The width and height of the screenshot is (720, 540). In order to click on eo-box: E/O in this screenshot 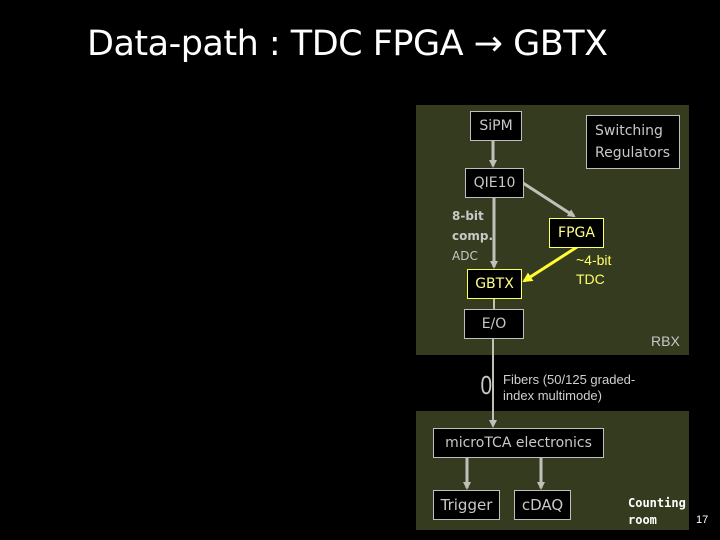, I will do `click(494, 324)`.